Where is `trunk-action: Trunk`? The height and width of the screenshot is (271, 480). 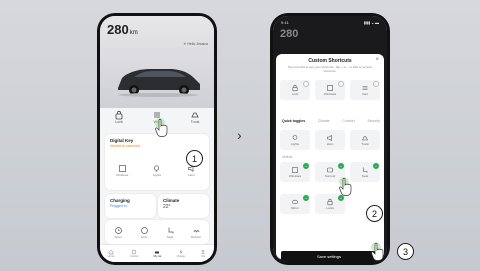
trunk-action: Trunk is located at coordinates (195, 121).